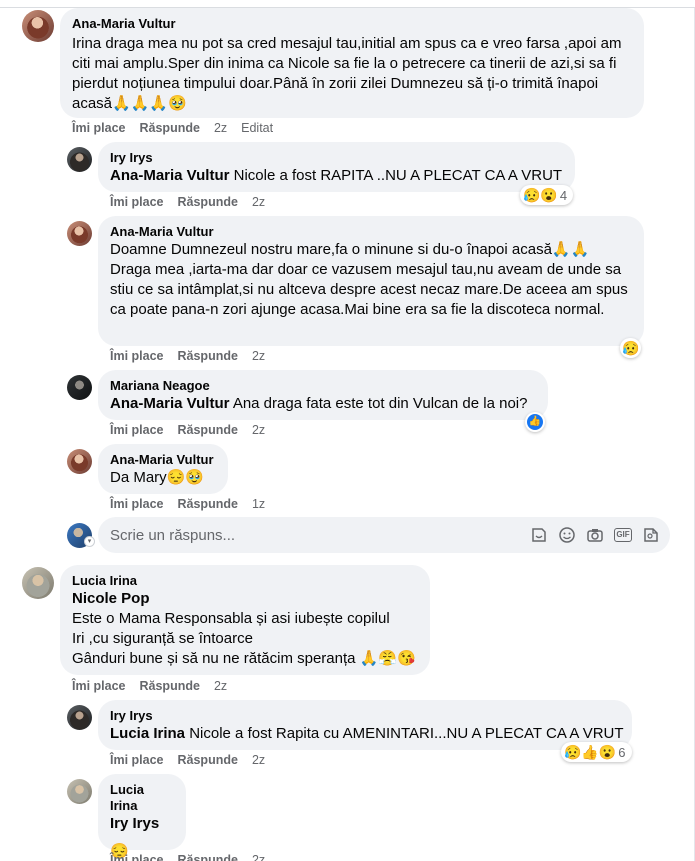 The height and width of the screenshot is (861, 695). I want to click on chevron-down-icon: ▾, so click(89, 541).